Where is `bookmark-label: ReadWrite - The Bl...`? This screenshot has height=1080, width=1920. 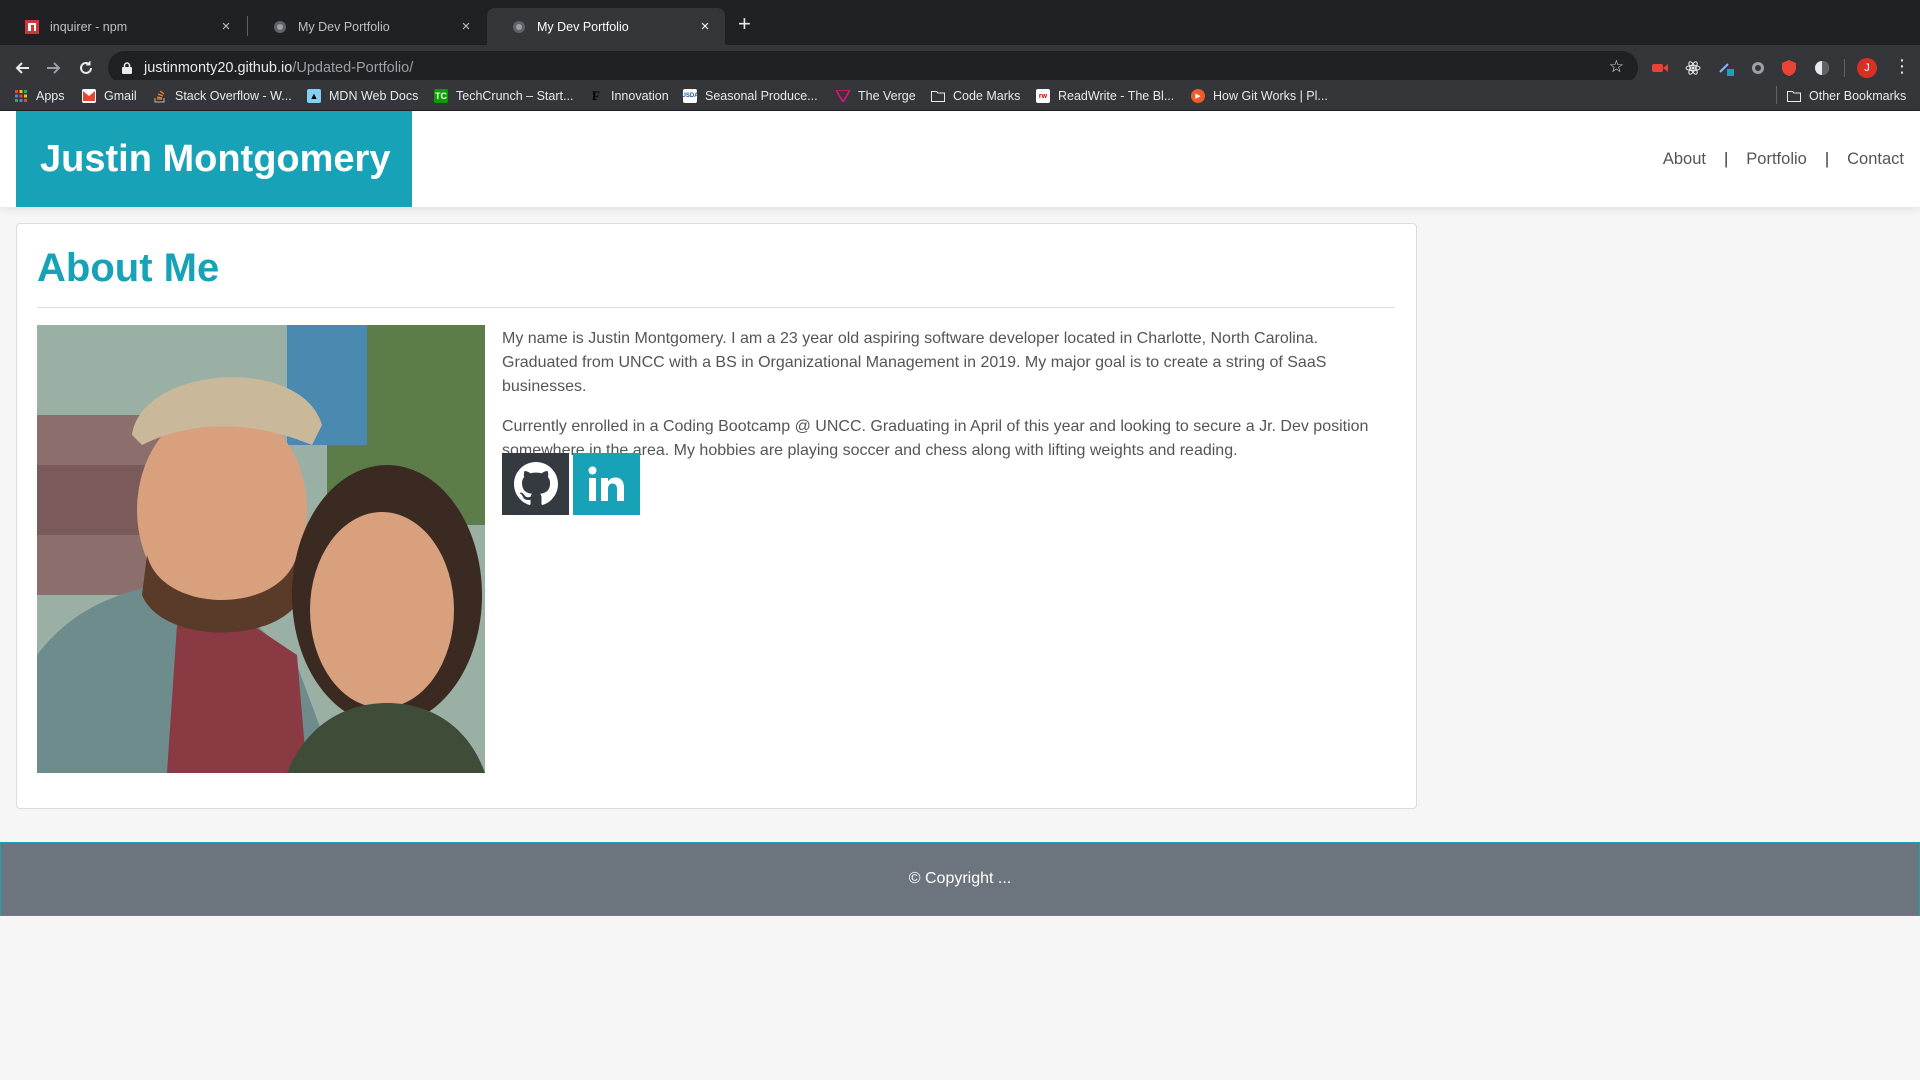
bookmark-label: ReadWrite - The Bl... is located at coordinates (1116, 96).